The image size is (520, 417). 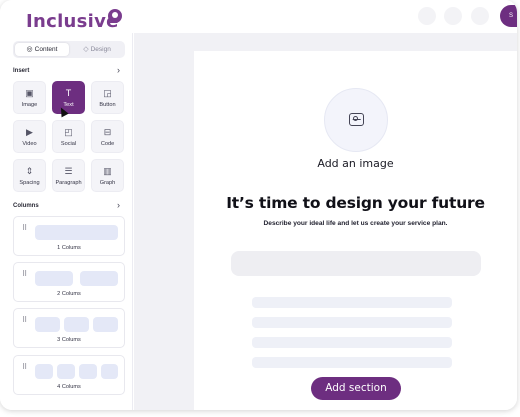 I want to click on columns-section-title: Columns, so click(x=26, y=206).